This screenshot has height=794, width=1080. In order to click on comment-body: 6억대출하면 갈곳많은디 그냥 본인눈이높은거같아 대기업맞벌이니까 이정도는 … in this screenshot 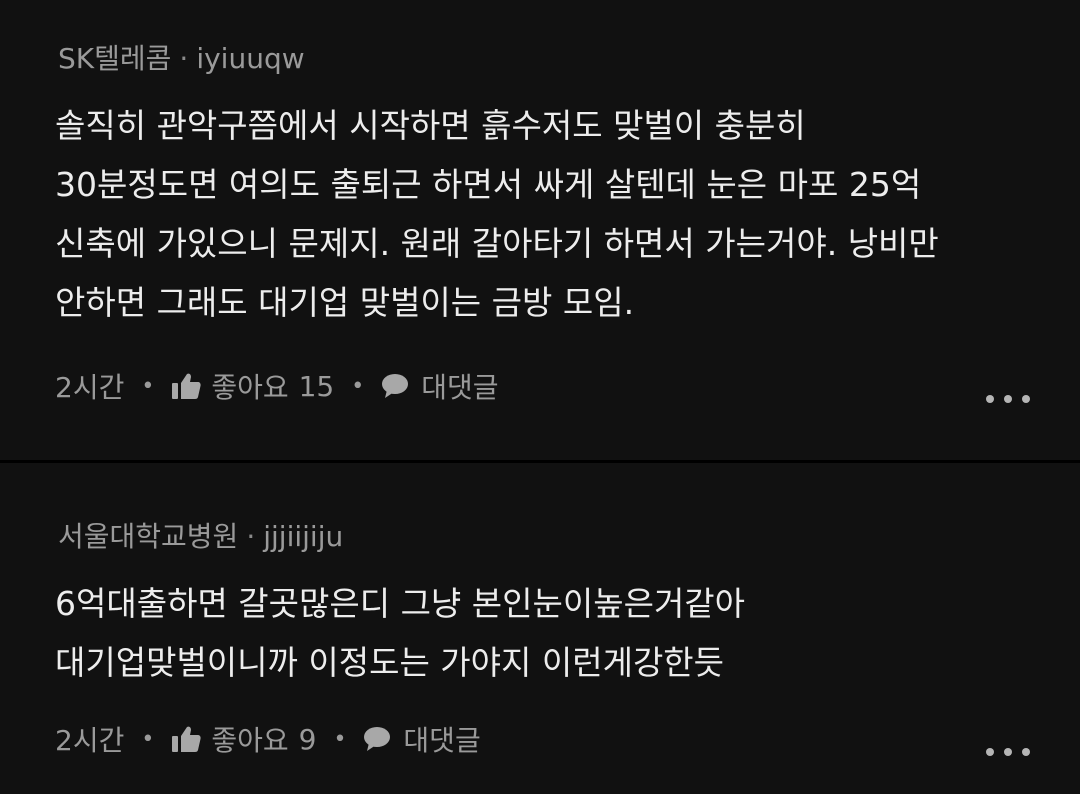, I will do `click(400, 633)`.